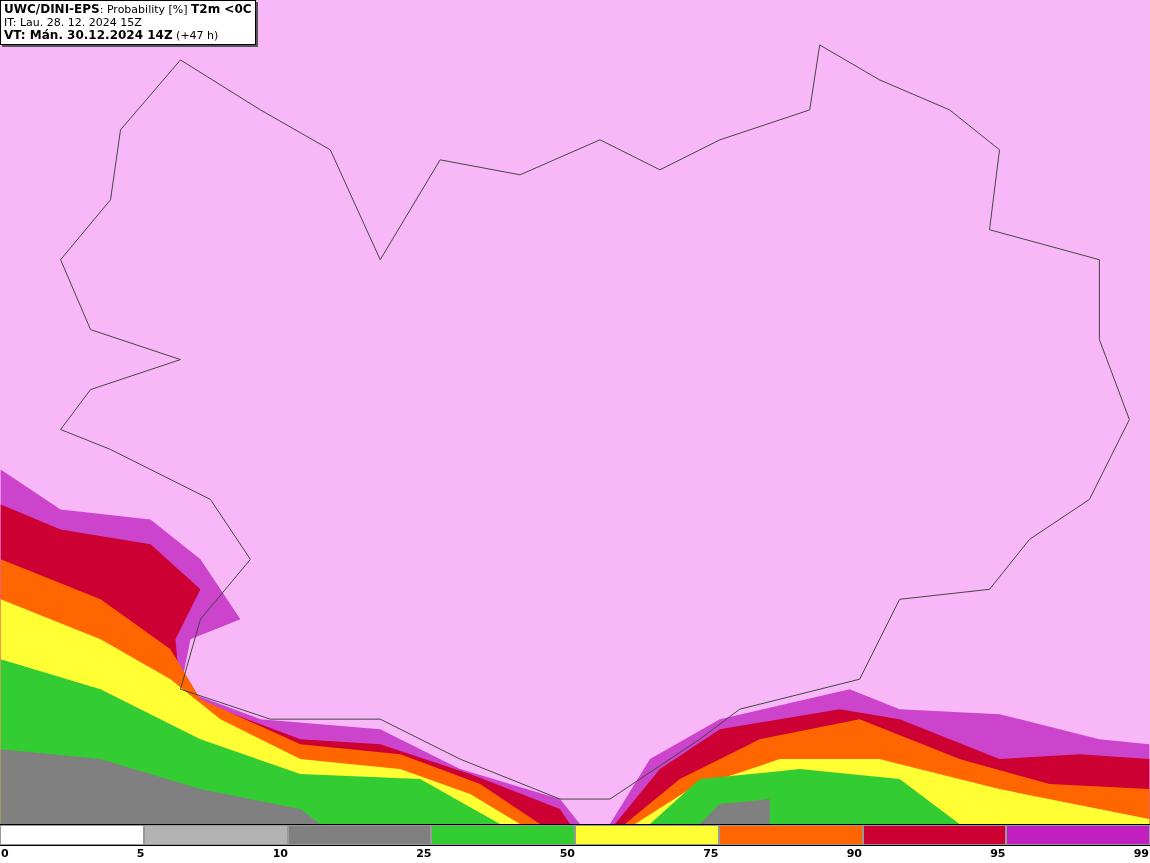  Describe the element at coordinates (280, 854) in the screenshot. I see `legend-tick-label: 10` at that location.